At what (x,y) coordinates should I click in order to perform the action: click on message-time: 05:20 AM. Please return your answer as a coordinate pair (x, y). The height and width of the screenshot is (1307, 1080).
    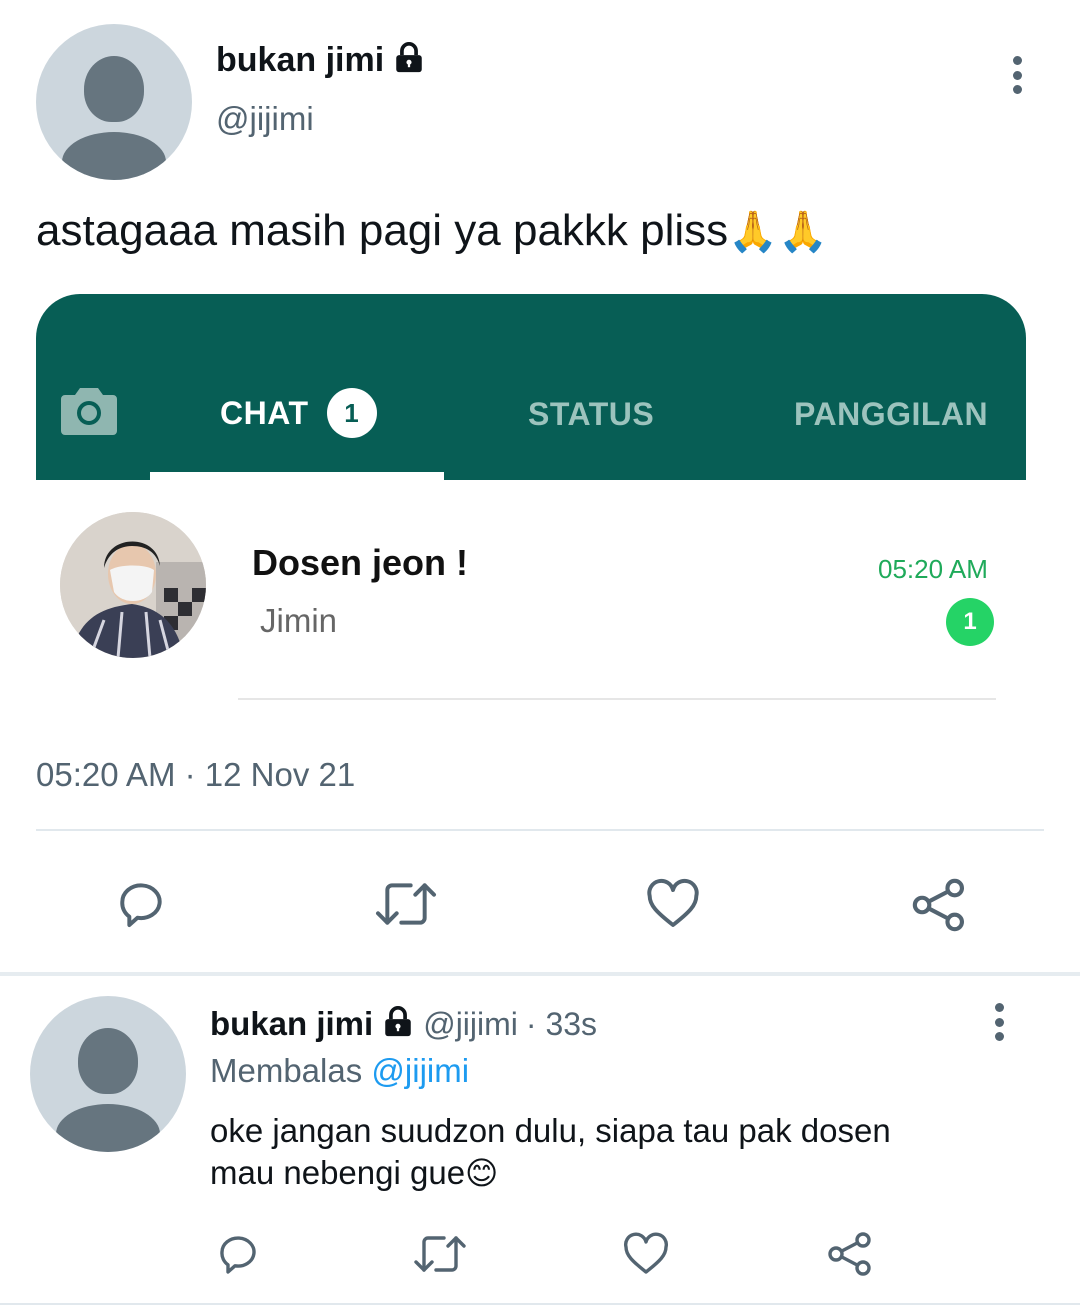
    Looking at the image, I should click on (933, 569).